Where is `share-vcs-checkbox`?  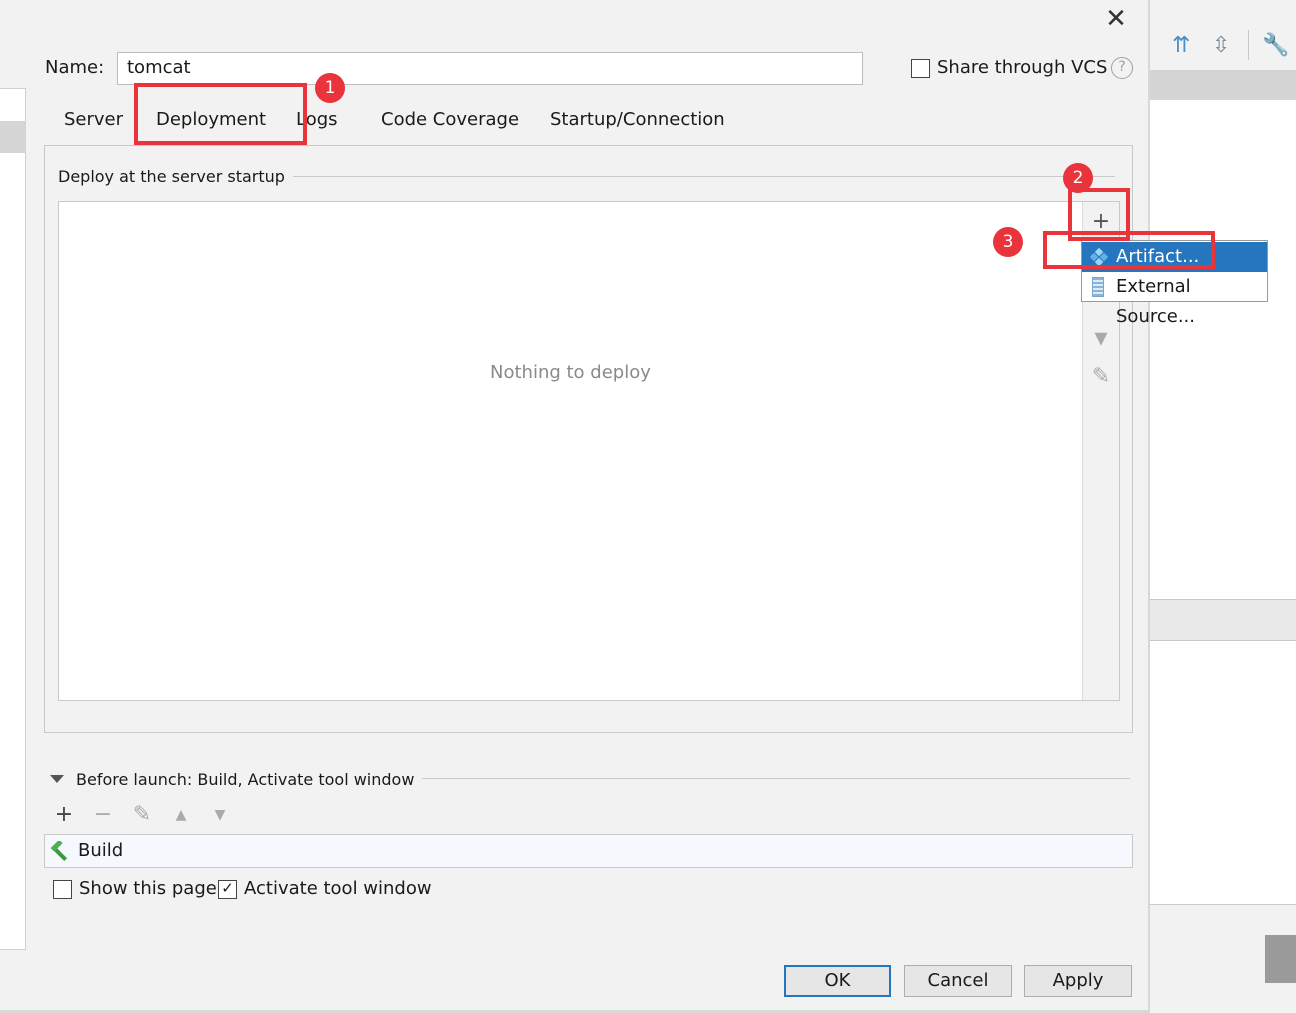 share-vcs-checkbox is located at coordinates (920, 68).